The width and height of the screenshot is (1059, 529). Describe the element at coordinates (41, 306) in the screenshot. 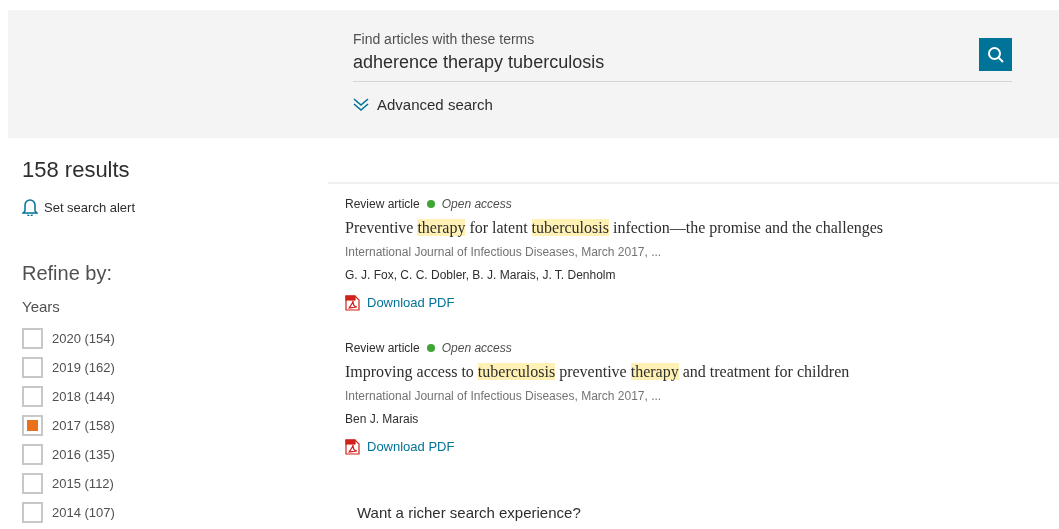

I see `filter-section-heading: Years` at that location.